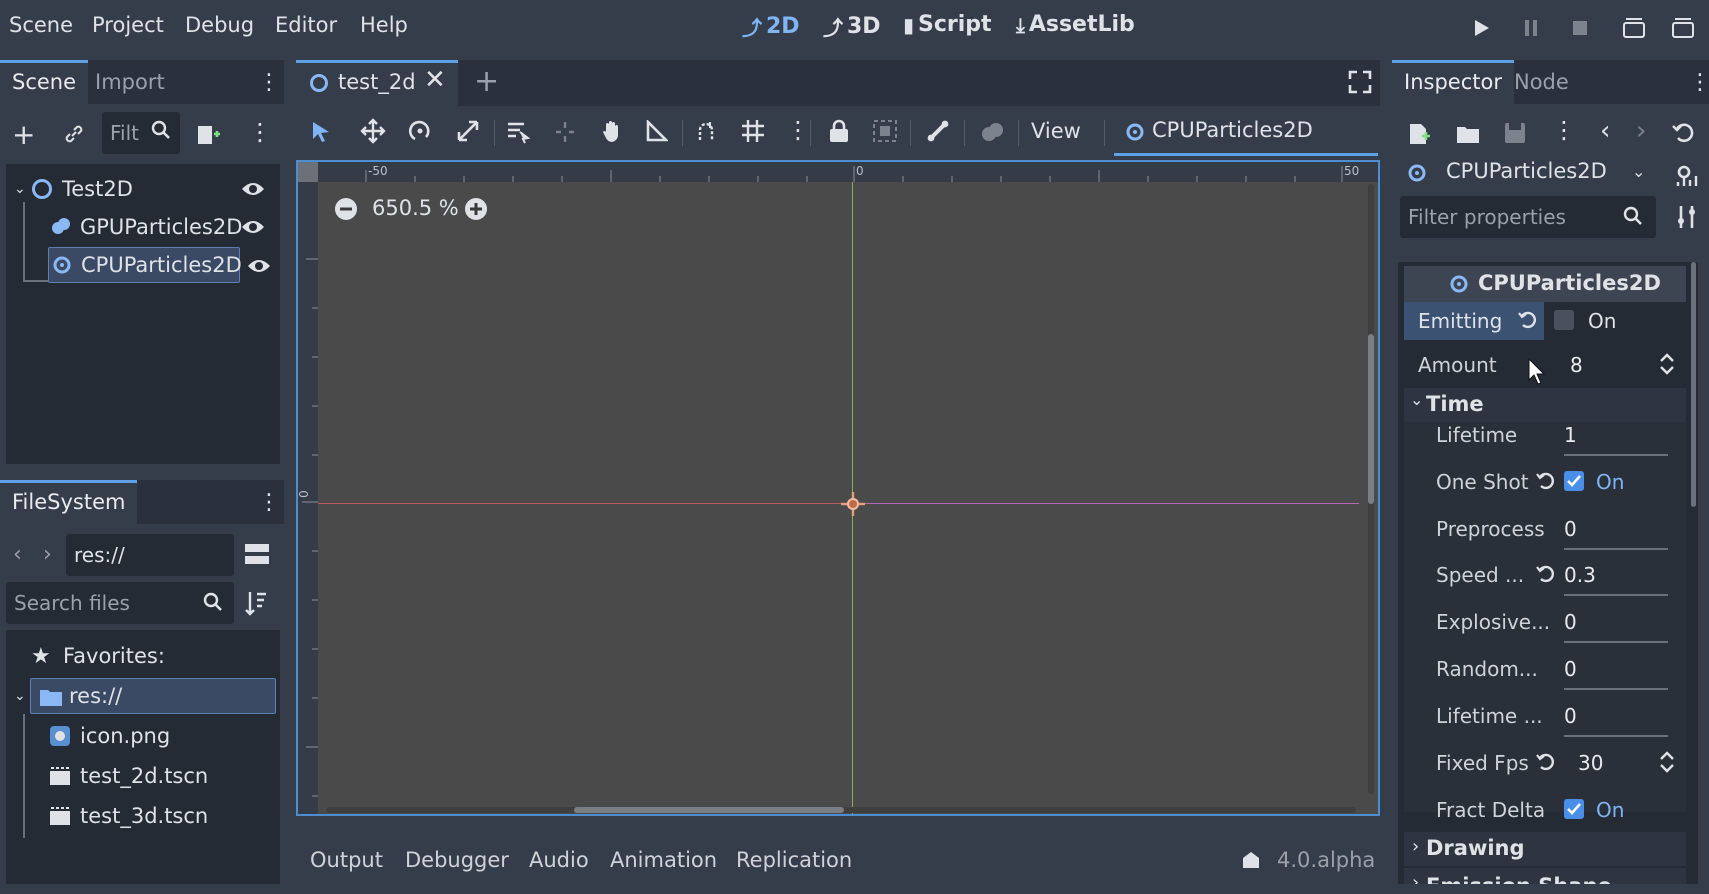 The width and height of the screenshot is (1709, 894). Describe the element at coordinates (44, 82) in the screenshot. I see `tab-scene: Scene` at that location.